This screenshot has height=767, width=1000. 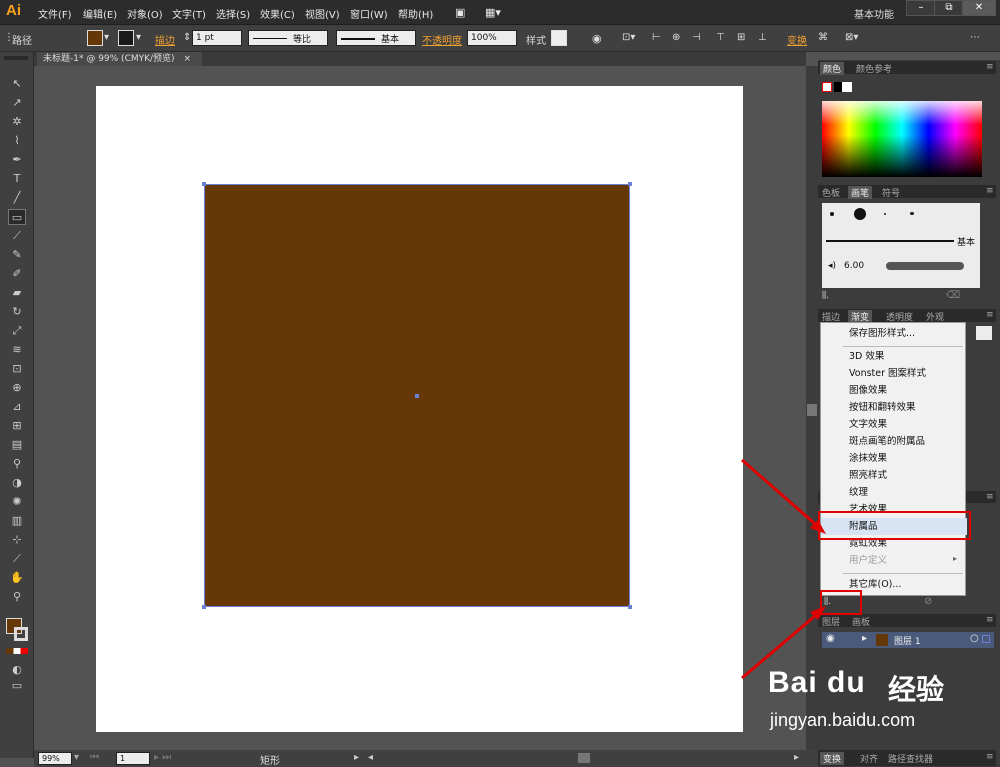 I want to click on align-bottom-icon: ⊥, so click(x=762, y=37).